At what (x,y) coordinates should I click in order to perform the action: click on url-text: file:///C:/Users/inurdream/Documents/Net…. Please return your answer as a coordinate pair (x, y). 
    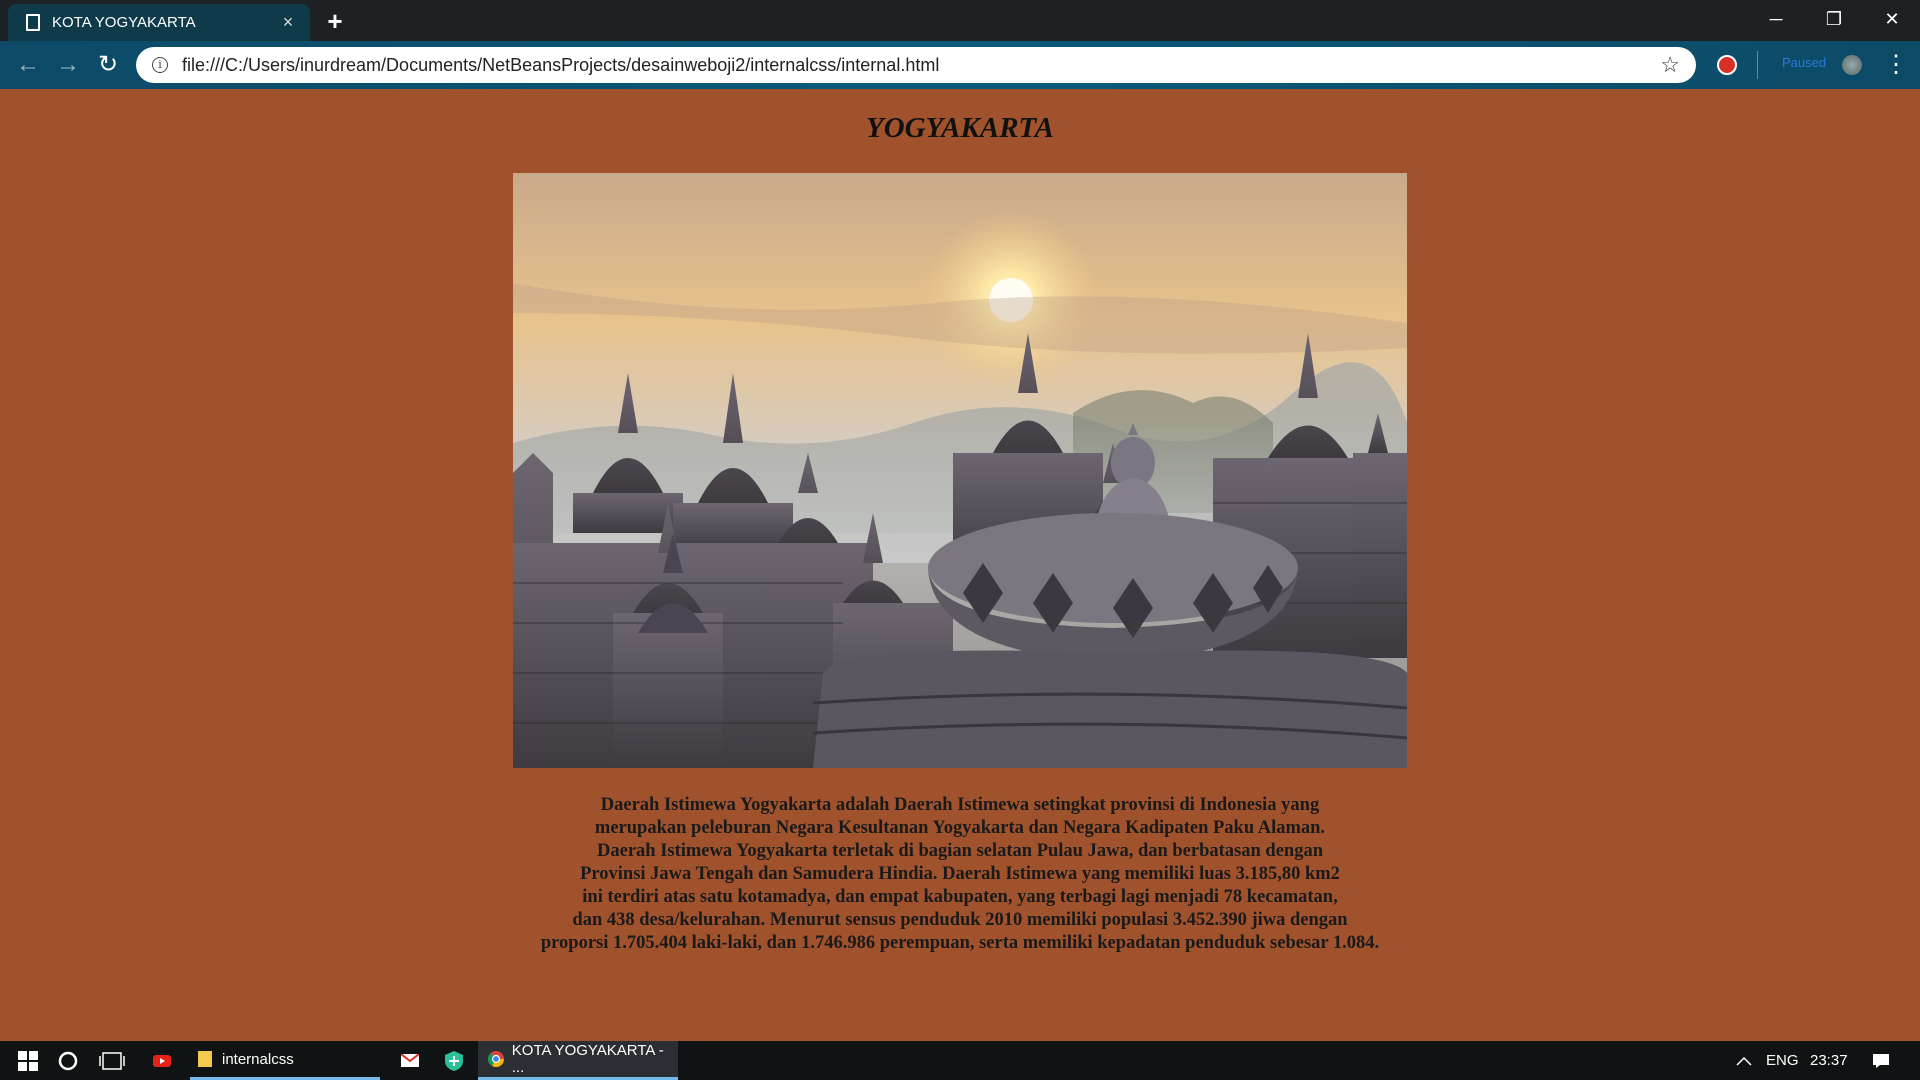
    Looking at the image, I should click on (921, 65).